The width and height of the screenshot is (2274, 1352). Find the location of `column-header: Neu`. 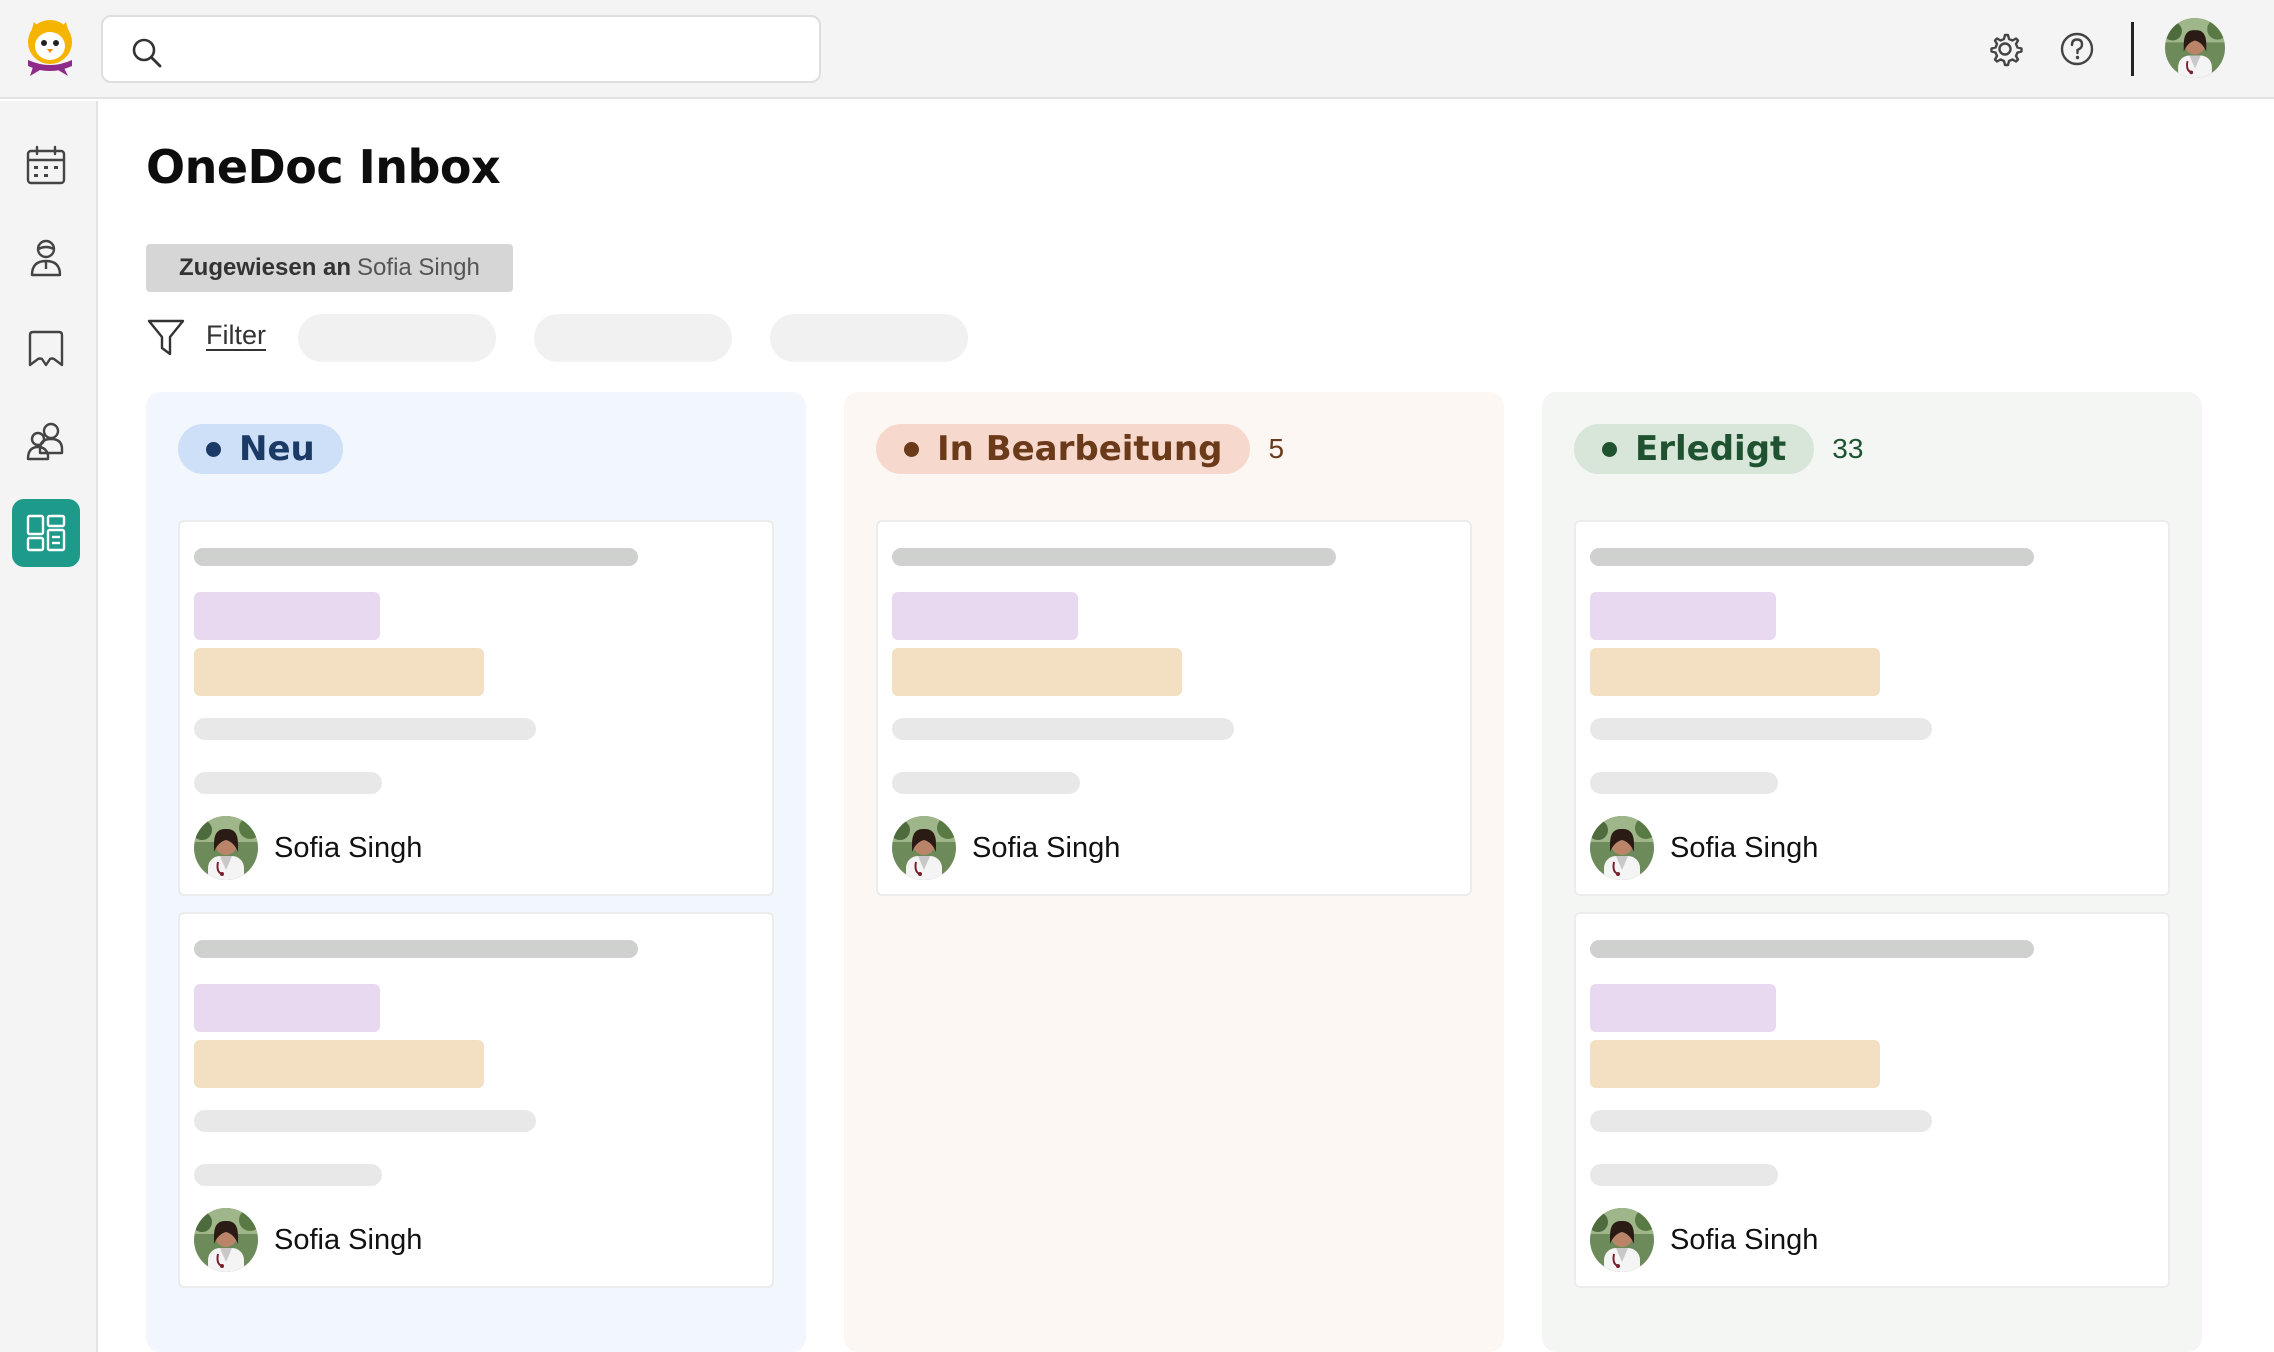

column-header: Neu is located at coordinates (260, 449).